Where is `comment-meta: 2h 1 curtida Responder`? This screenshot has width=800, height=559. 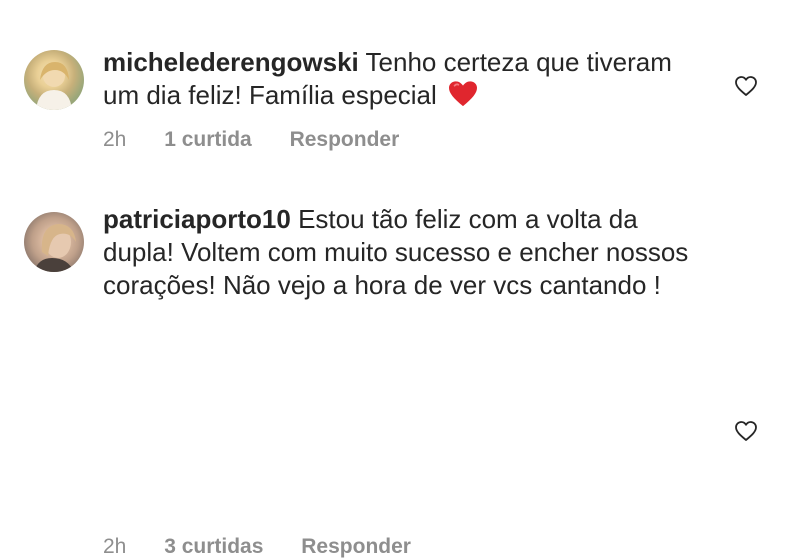
comment-meta: 2h 1 curtida Responder is located at coordinates (251, 140).